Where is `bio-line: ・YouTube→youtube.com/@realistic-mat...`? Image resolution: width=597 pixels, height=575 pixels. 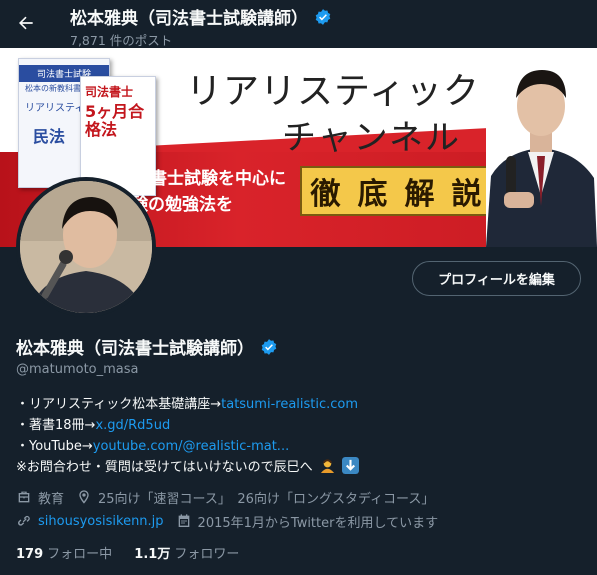
bio-line: ・YouTube→youtube.com/@realistic-mat... is located at coordinates (187, 446).